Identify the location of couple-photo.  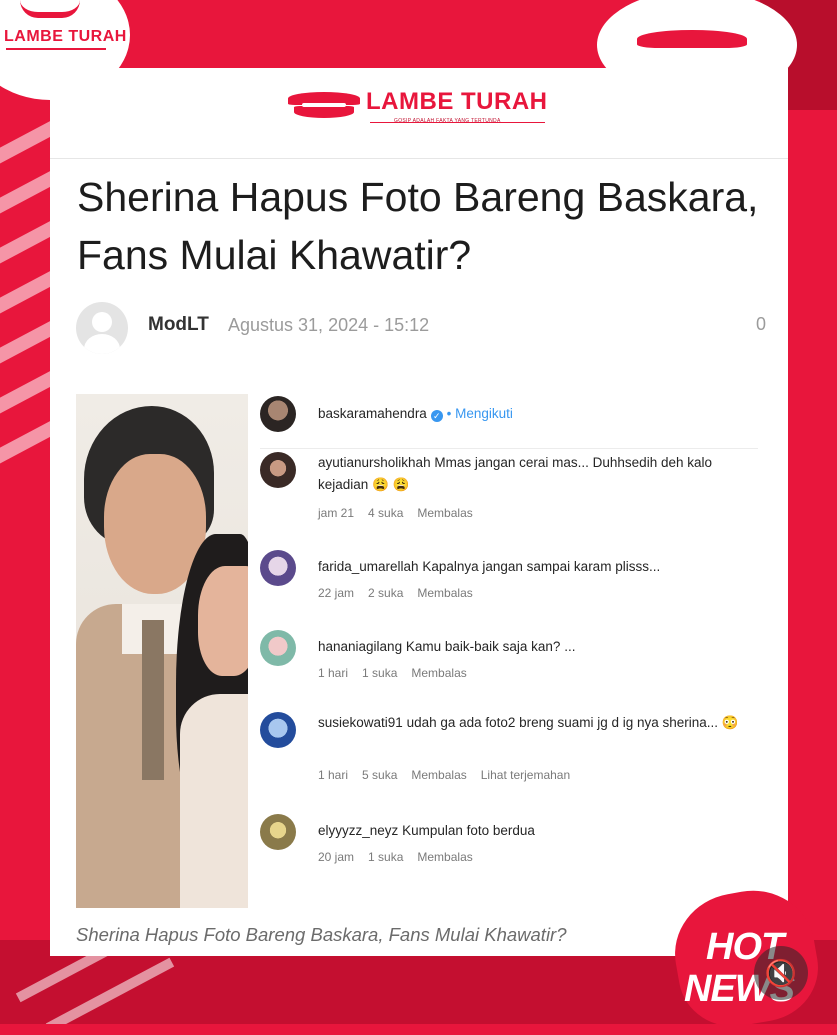
(162, 651).